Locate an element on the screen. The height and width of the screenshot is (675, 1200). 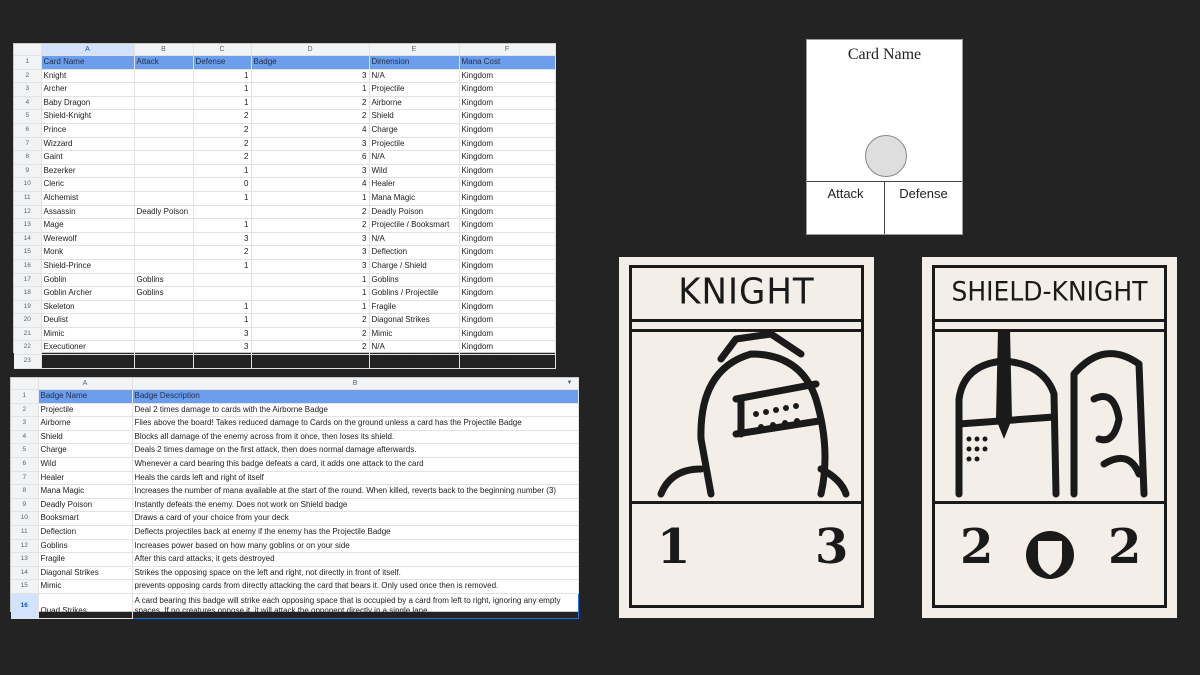
column-header: D is located at coordinates (310, 50).